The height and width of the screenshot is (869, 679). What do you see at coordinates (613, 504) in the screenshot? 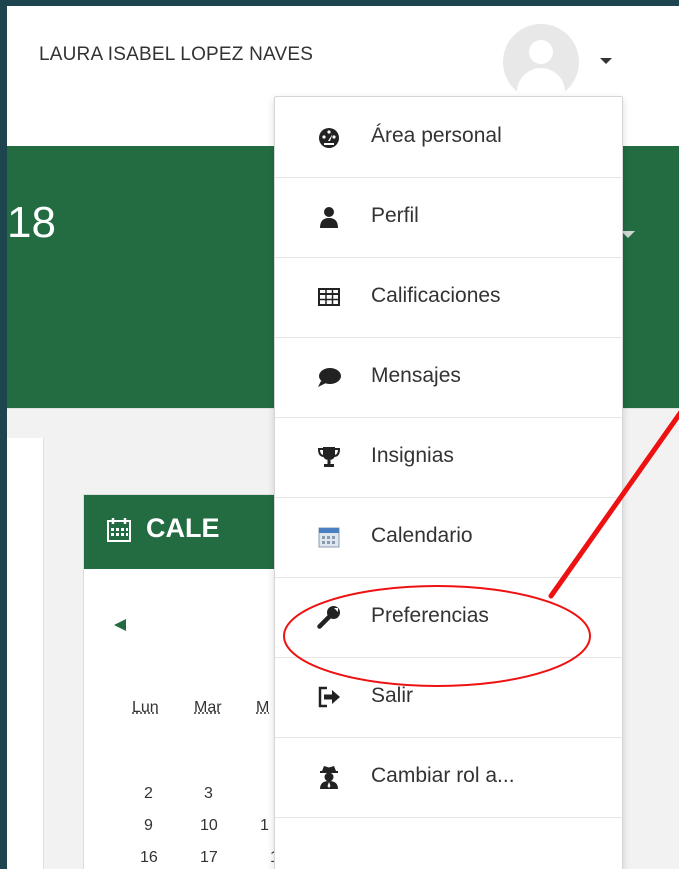
I see `annotation-pointer-line` at bounding box center [613, 504].